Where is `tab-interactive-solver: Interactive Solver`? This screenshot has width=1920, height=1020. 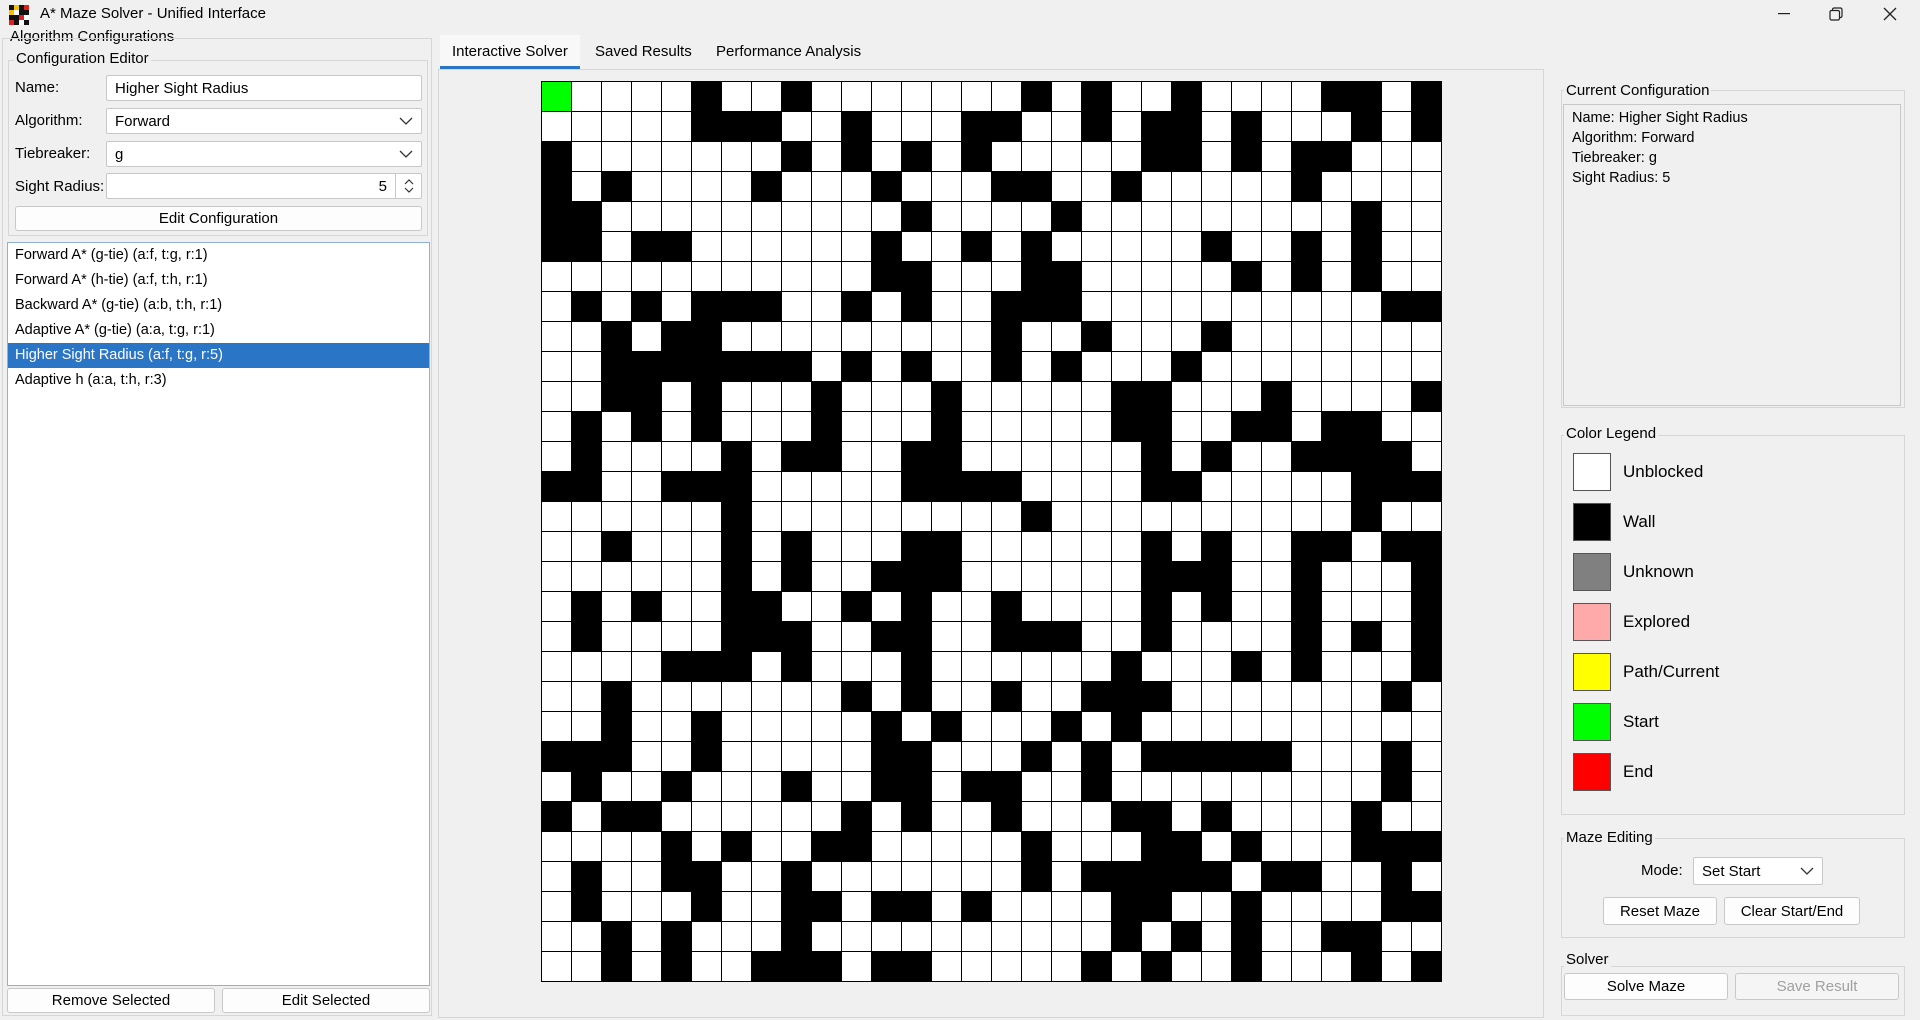 tab-interactive-solver: Interactive Solver is located at coordinates (510, 52).